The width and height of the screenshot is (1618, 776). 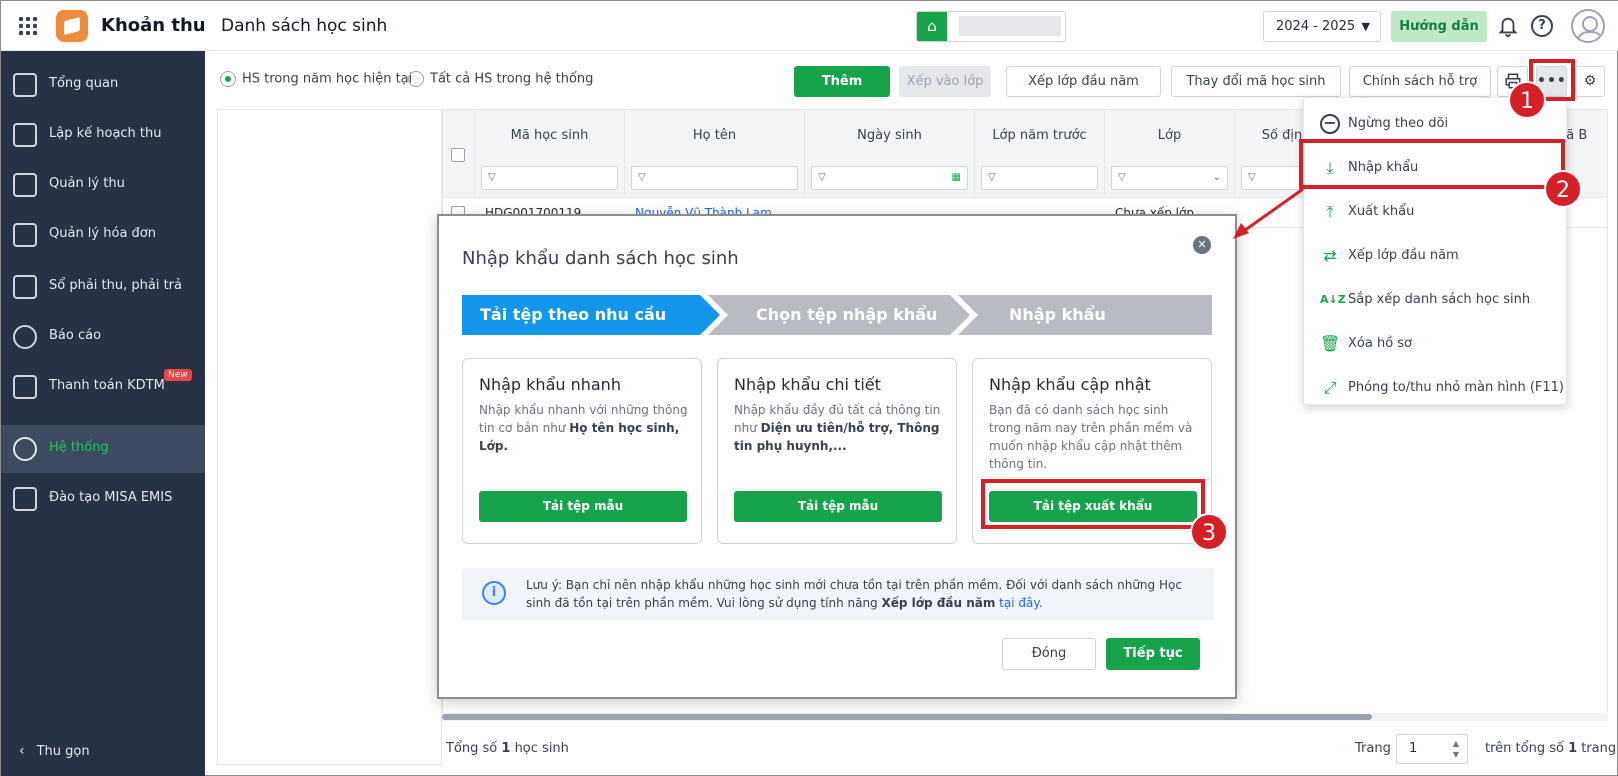 I want to click on bell-icon, so click(x=1508, y=26).